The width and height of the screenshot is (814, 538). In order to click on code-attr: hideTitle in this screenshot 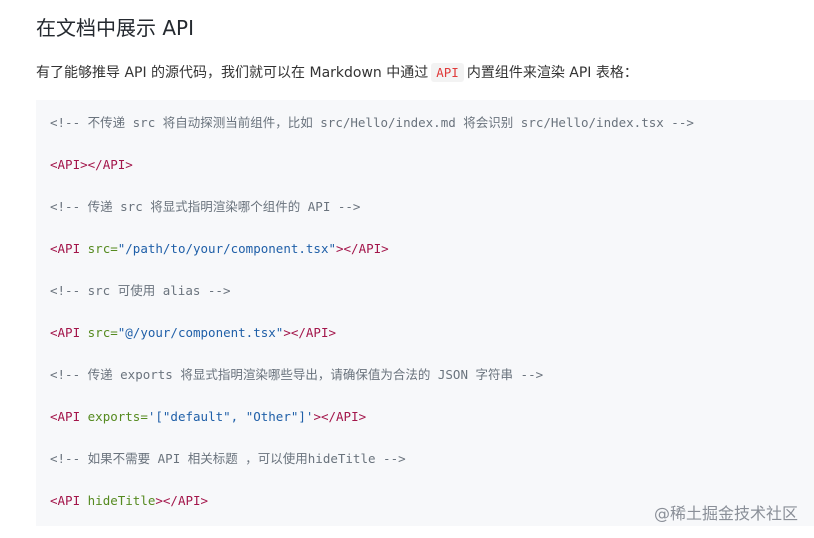, I will do `click(121, 500)`.